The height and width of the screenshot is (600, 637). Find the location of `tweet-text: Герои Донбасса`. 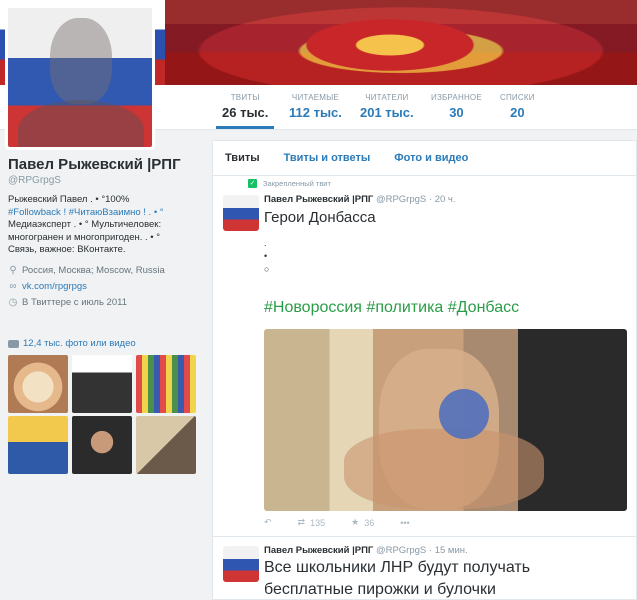

tweet-text: Герои Донбасса is located at coordinates (320, 217).